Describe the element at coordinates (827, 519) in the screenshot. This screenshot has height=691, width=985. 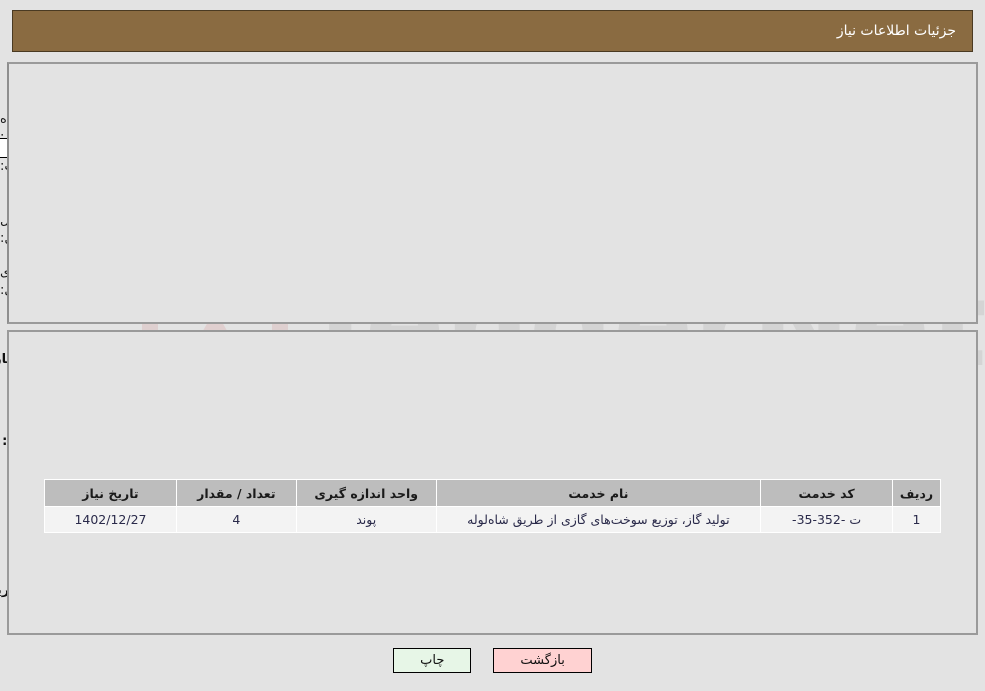
I see `cell-service-code: ت -352-35-` at that location.